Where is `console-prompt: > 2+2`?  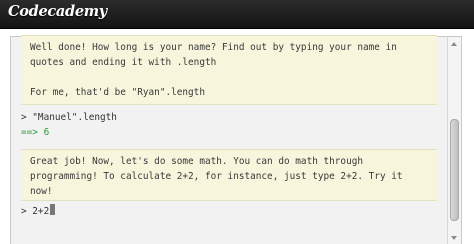 console-prompt: > 2+2 is located at coordinates (38, 211).